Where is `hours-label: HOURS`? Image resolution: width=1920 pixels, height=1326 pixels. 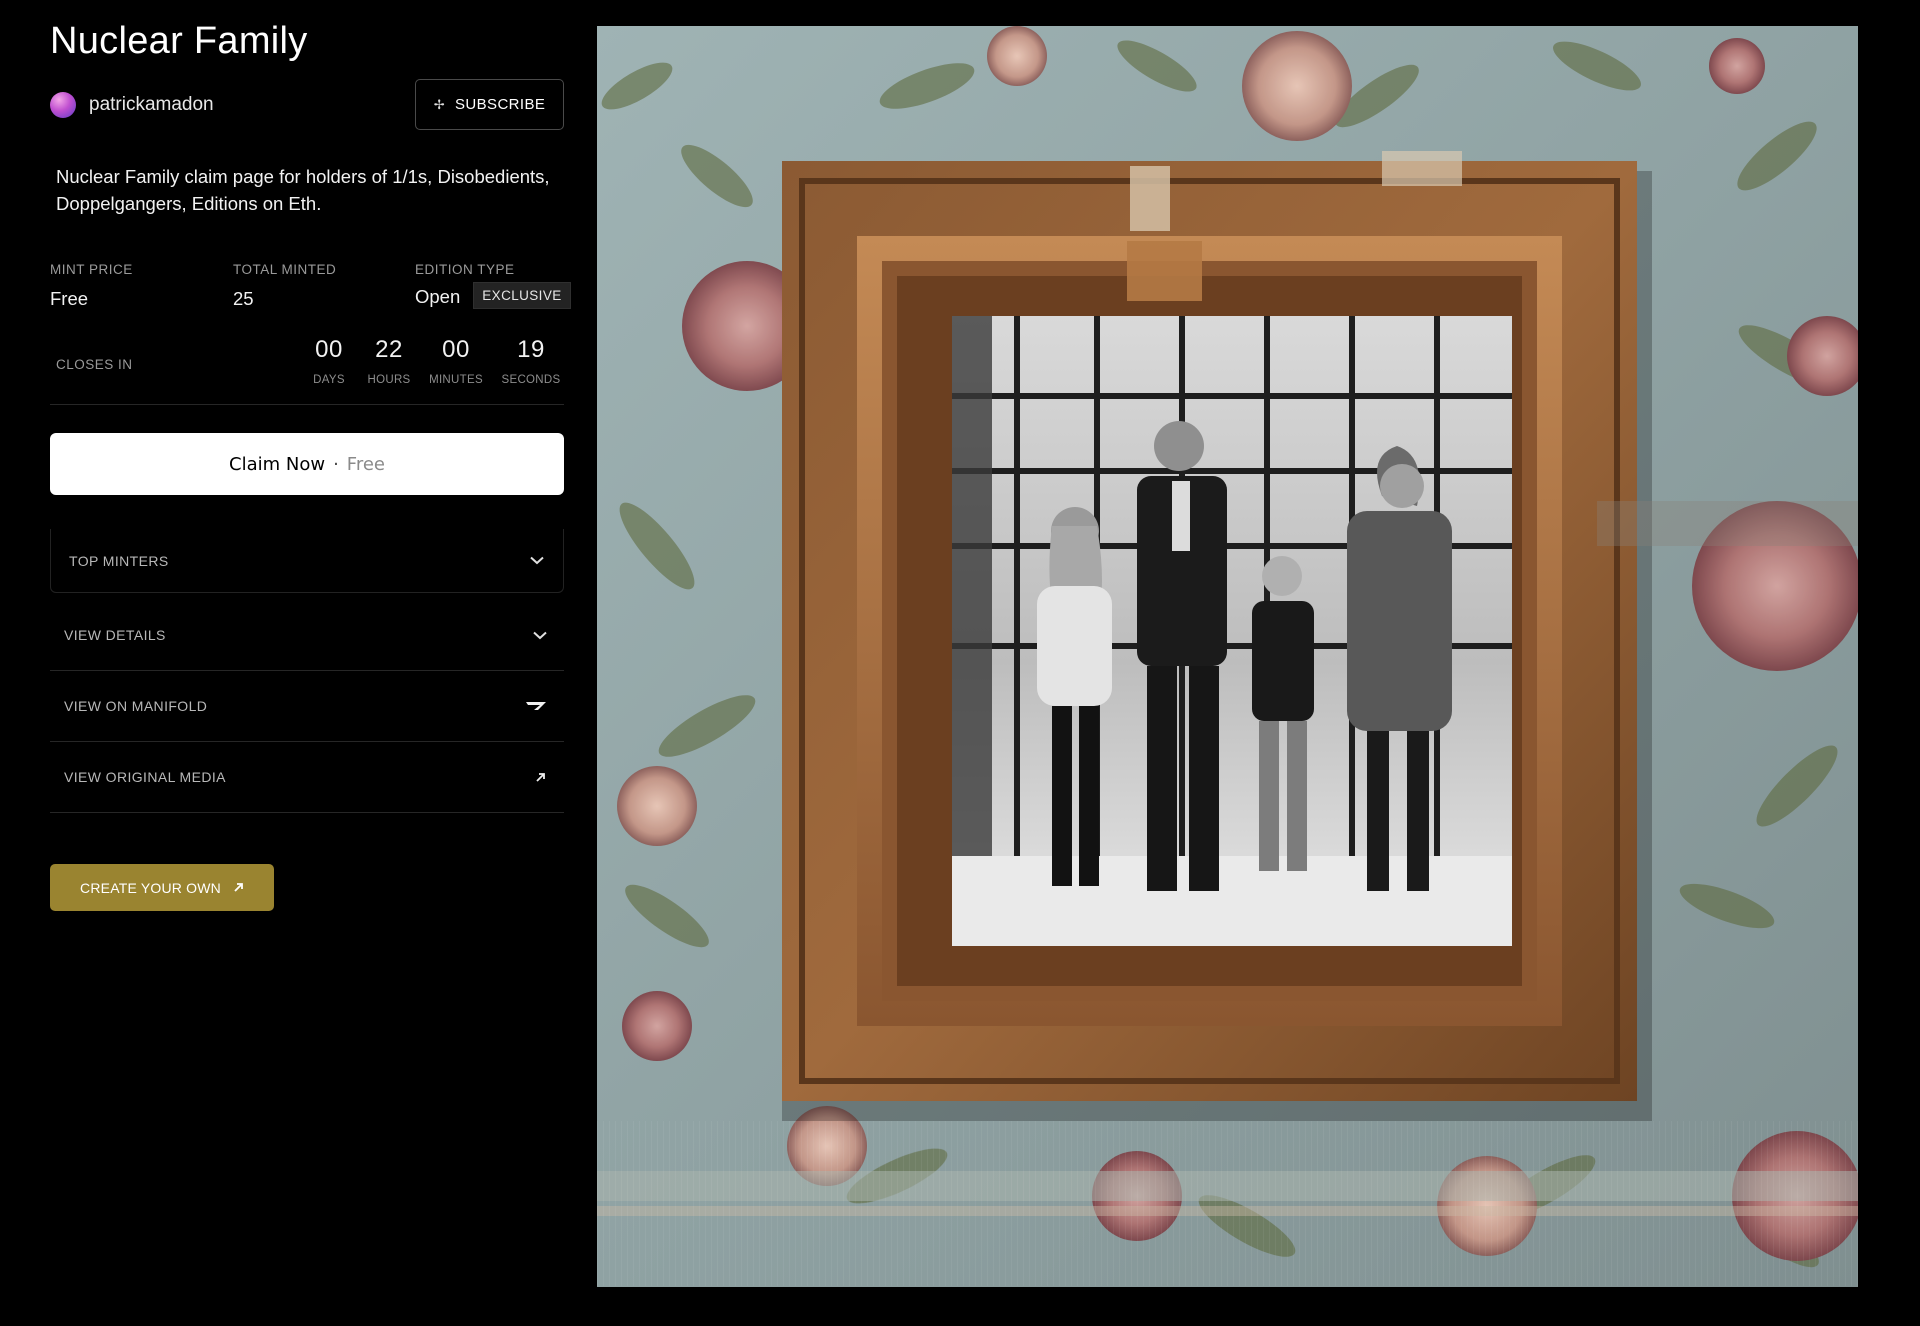
hours-label: HOURS is located at coordinates (389, 380).